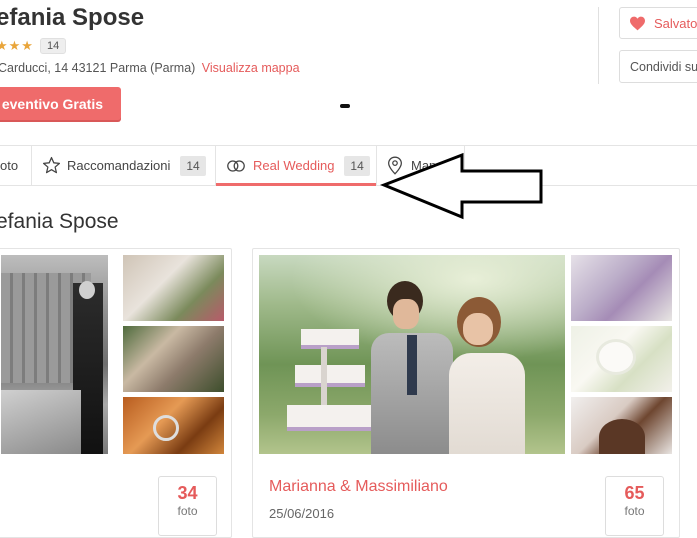 The image size is (697, 538). I want to click on annotation-arrow, so click(461, 186).